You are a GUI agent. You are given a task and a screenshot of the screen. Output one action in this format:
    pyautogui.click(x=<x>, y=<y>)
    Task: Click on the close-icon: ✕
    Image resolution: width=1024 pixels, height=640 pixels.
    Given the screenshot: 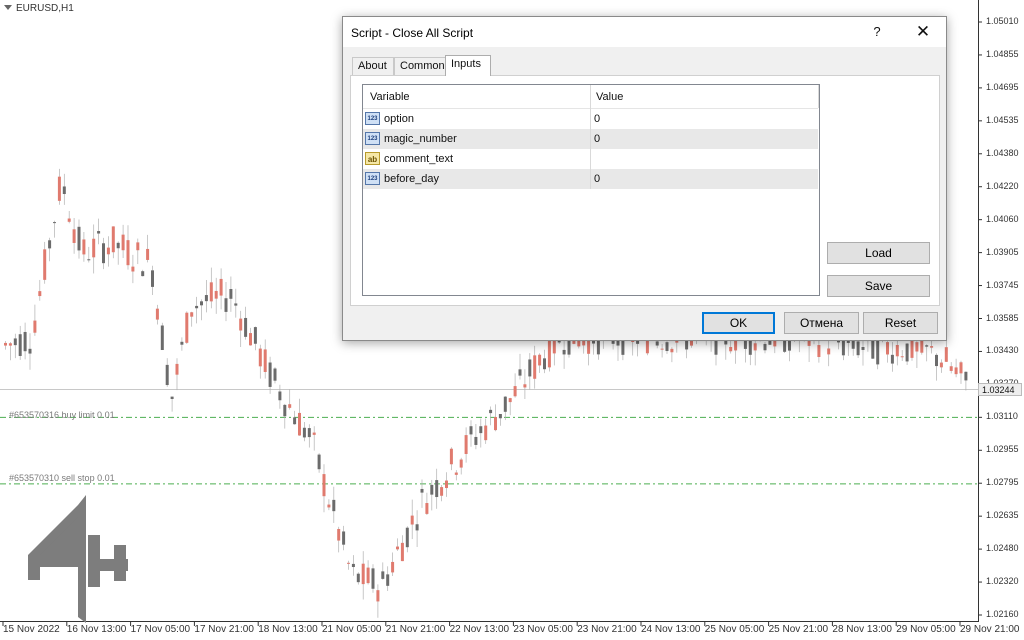 What is the action you would take?
    pyautogui.click(x=923, y=32)
    